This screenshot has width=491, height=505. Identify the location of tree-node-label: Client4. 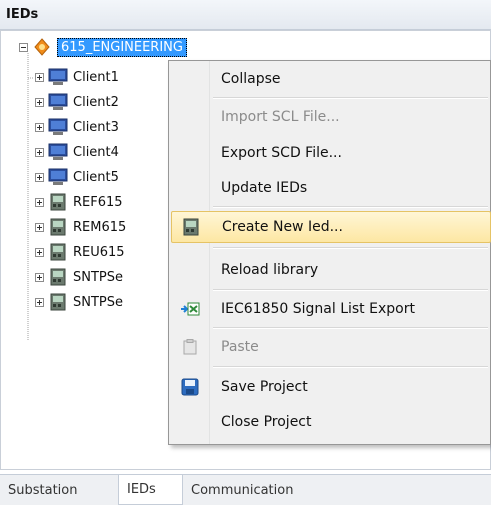
(96, 152).